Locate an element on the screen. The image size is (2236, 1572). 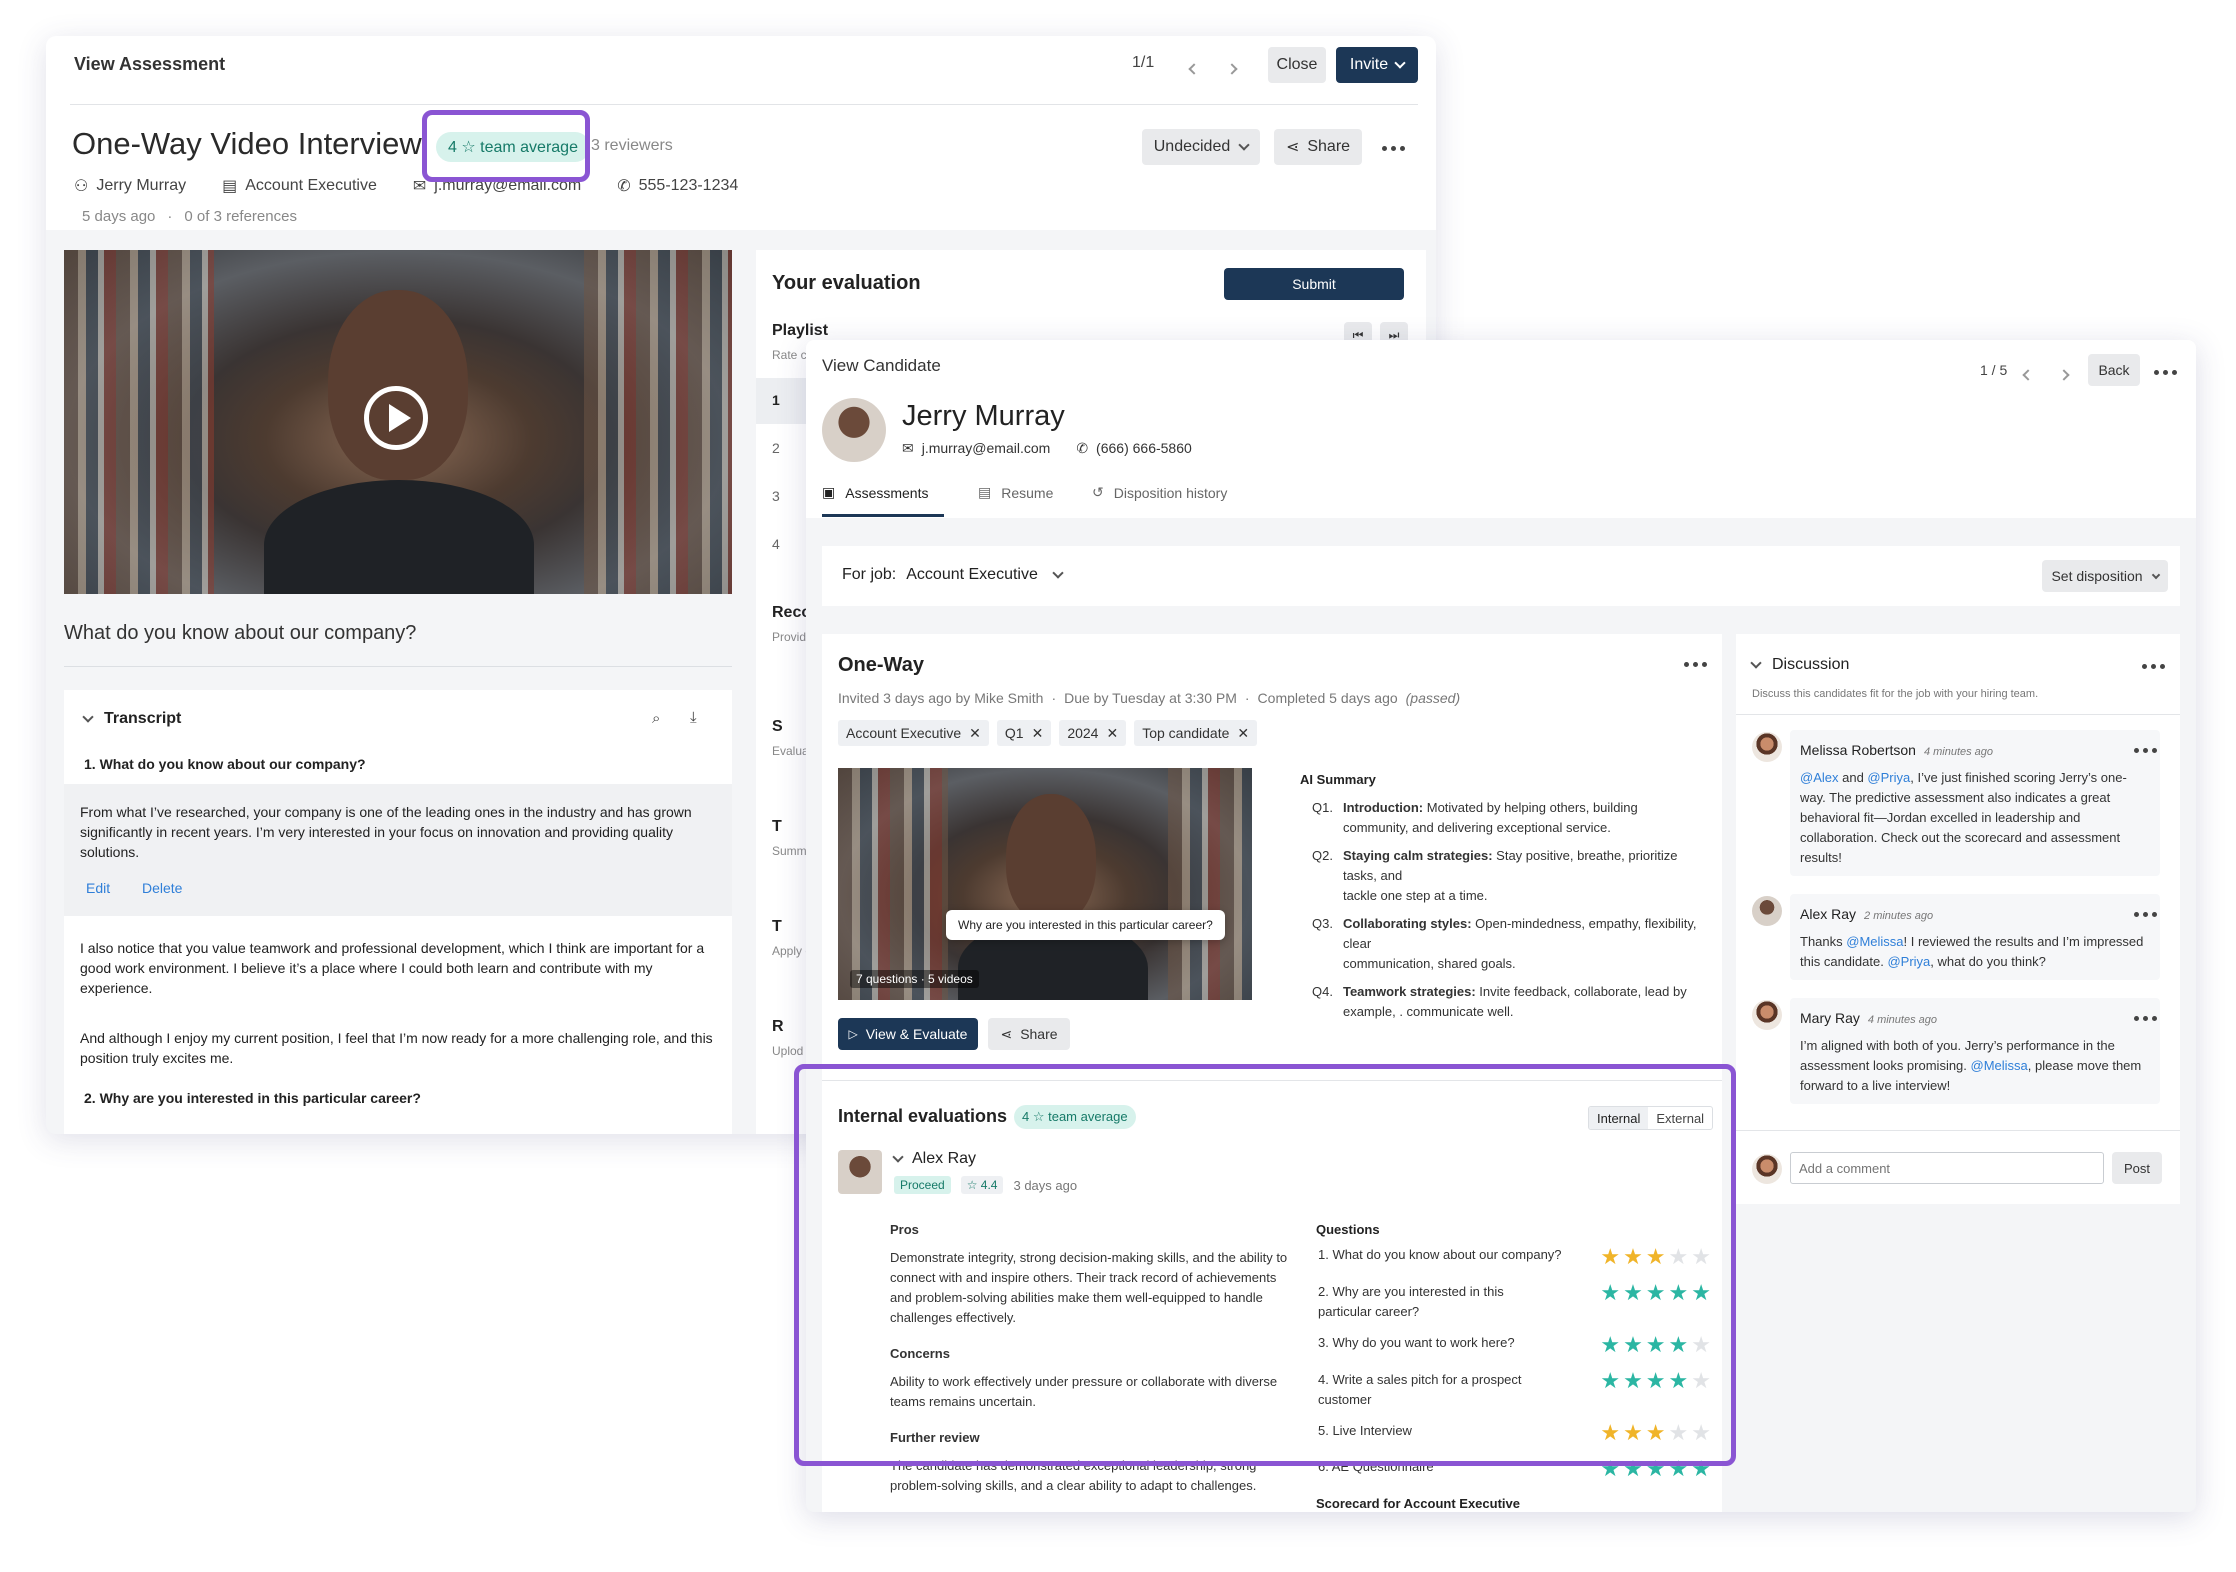
assessments-icon: ▣ is located at coordinates (829, 492).